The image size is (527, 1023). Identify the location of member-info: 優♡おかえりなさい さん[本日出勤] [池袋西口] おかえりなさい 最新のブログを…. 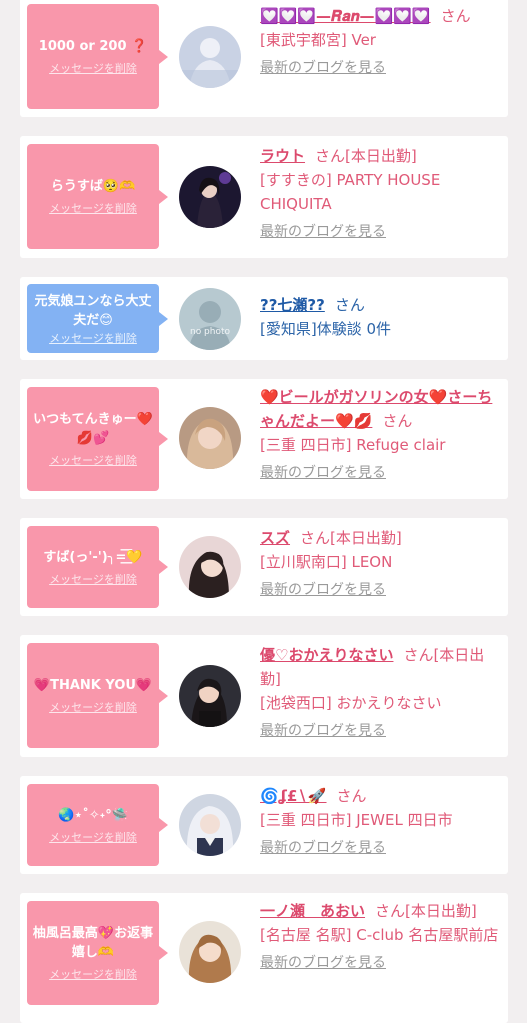
(380, 693).